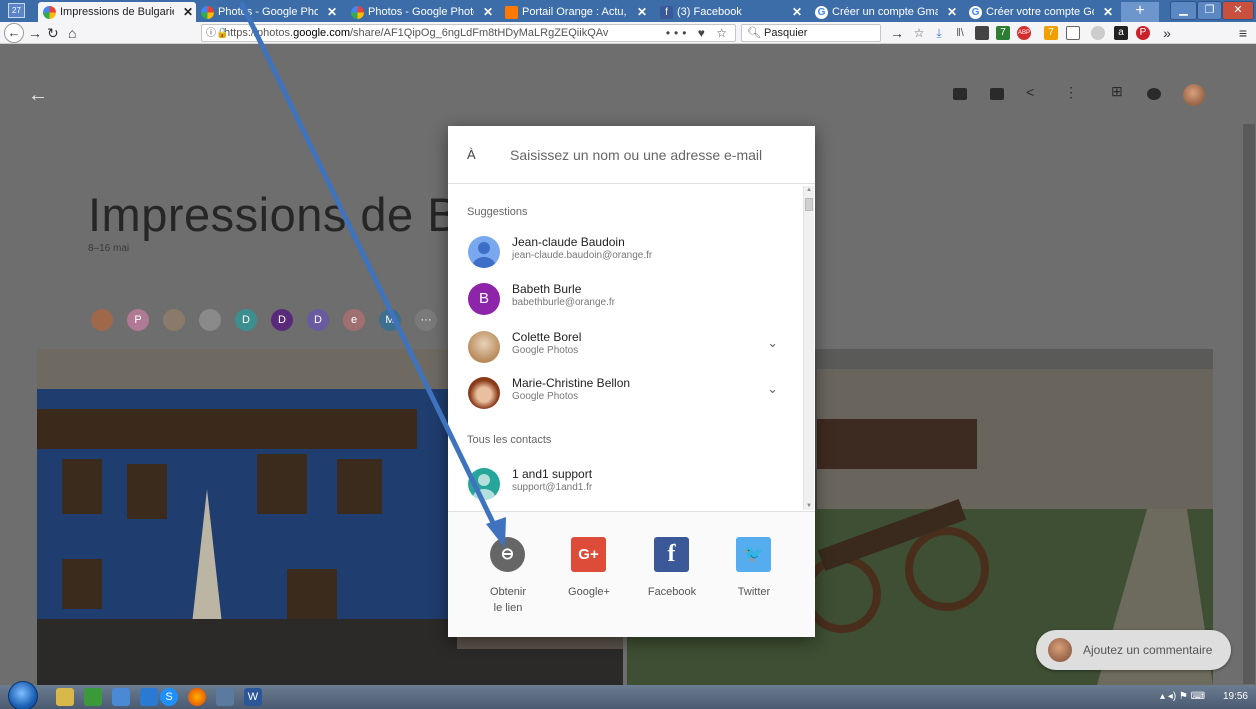 The width and height of the screenshot is (1256, 709). I want to click on contact-1and1-support: 1 and1 support support@1and1.fr, so click(623, 485).